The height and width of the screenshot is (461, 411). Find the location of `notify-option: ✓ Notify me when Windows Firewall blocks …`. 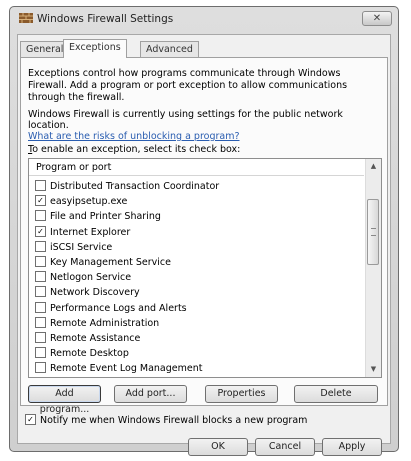

notify-option: ✓ Notify me when Windows Firewall blocks … is located at coordinates (166, 420).